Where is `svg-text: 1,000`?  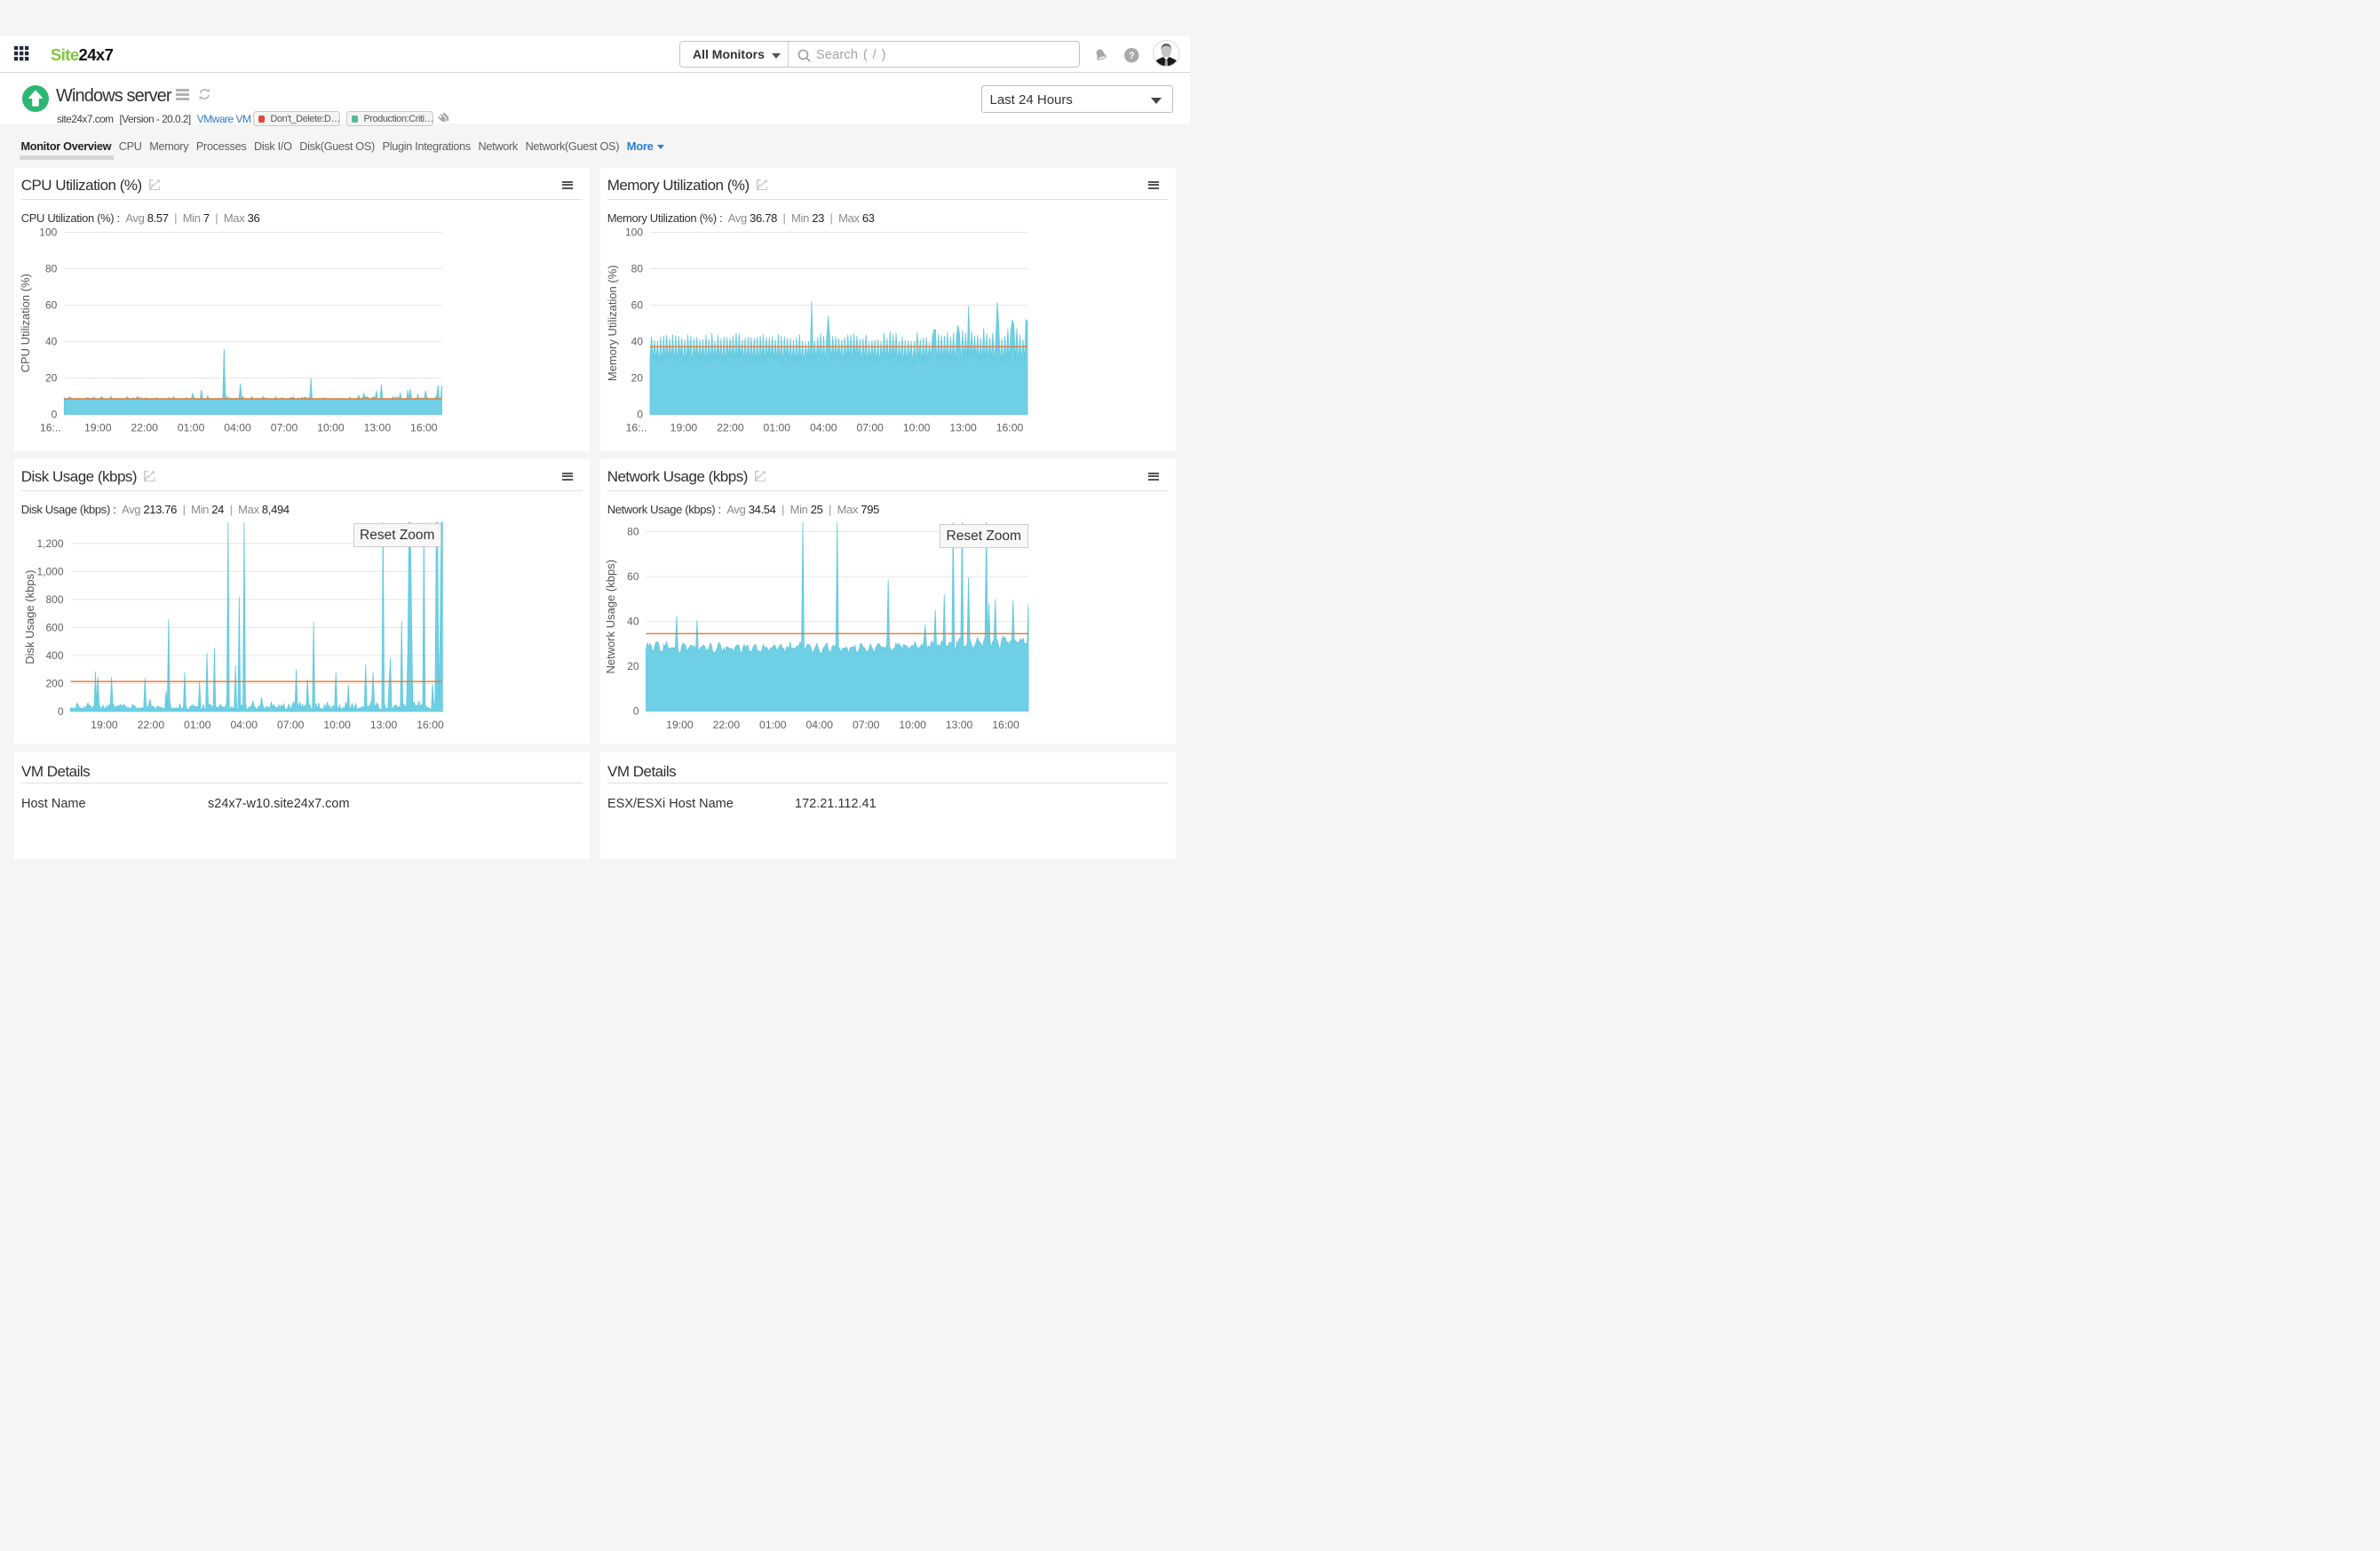 svg-text: 1,000 is located at coordinates (49, 571).